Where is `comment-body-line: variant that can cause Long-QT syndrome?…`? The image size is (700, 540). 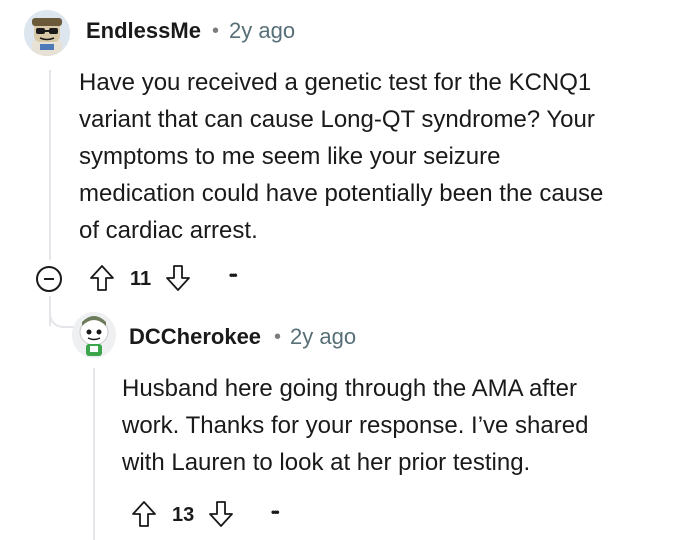 comment-body-line: variant that can cause Long-QT syndrome?… is located at coordinates (337, 119).